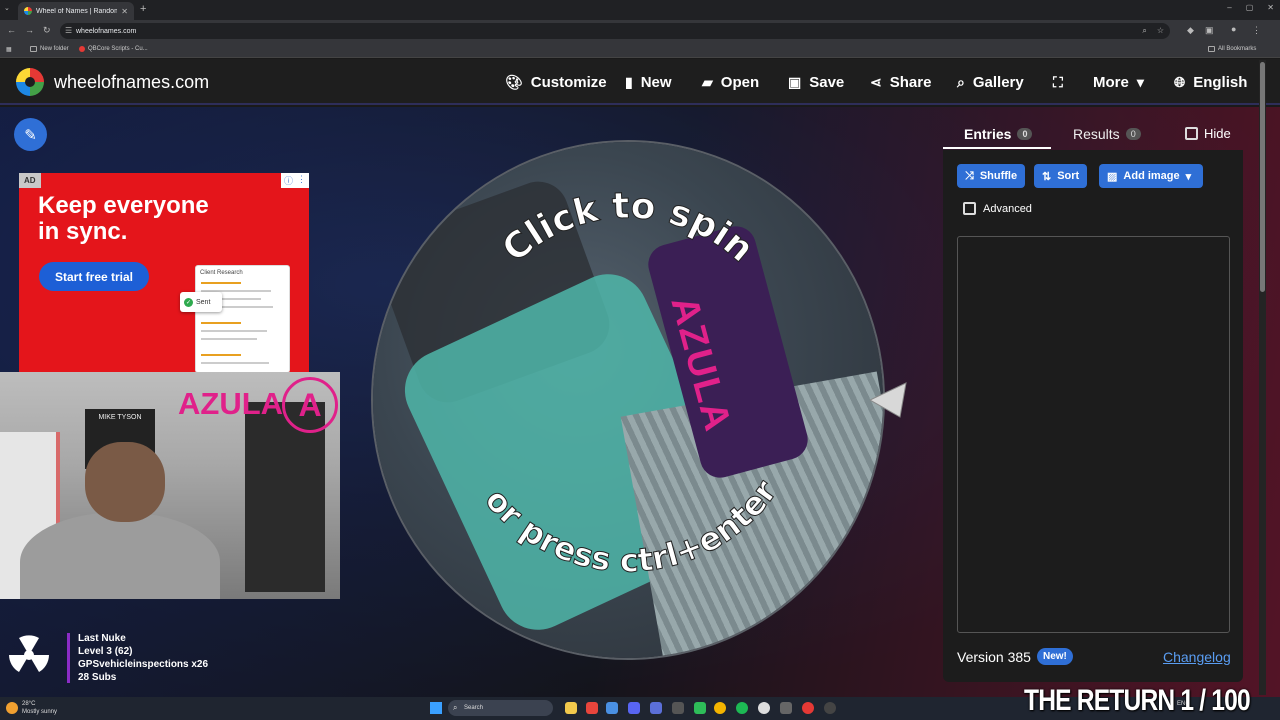 The image size is (1280, 720). Describe the element at coordinates (47, 30) in the screenshot. I see `reload-icon: ↻` at that location.